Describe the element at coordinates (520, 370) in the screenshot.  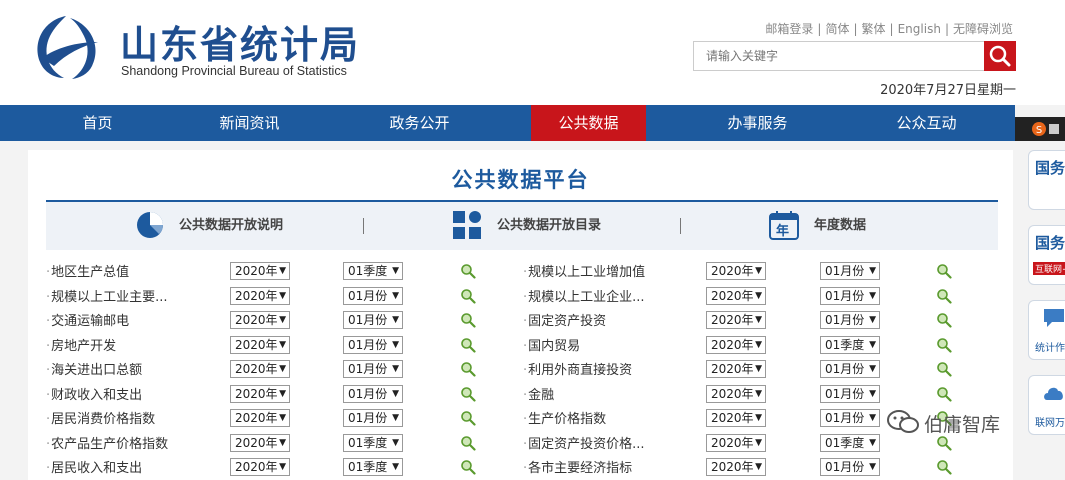
I see `table-row: 利用外商直接投资2020年▼01月份▼` at that location.